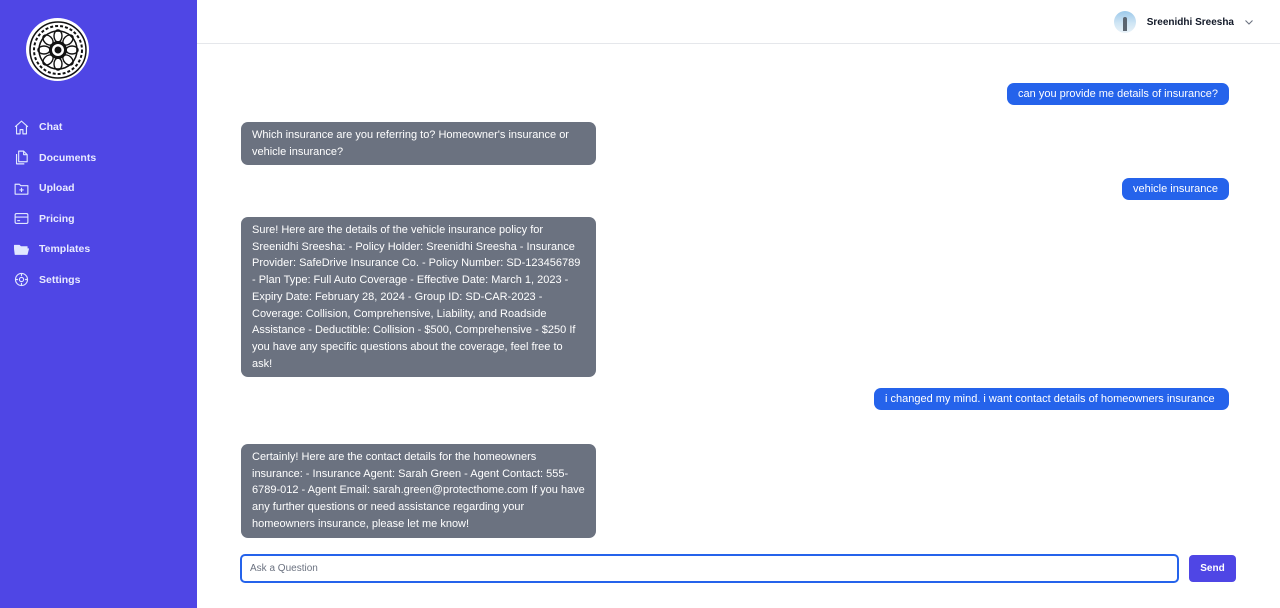  What do you see at coordinates (738, 22) in the screenshot?
I see `top-header: Sreenidhi Sreesha` at bounding box center [738, 22].